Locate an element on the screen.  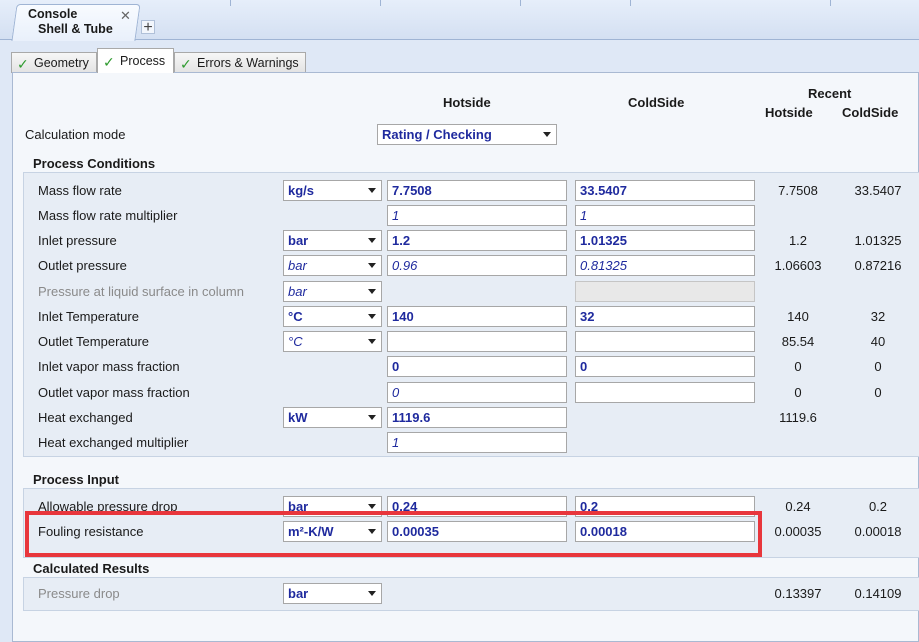
outlet-vapor-hot-input: 0 is located at coordinates (477, 392).